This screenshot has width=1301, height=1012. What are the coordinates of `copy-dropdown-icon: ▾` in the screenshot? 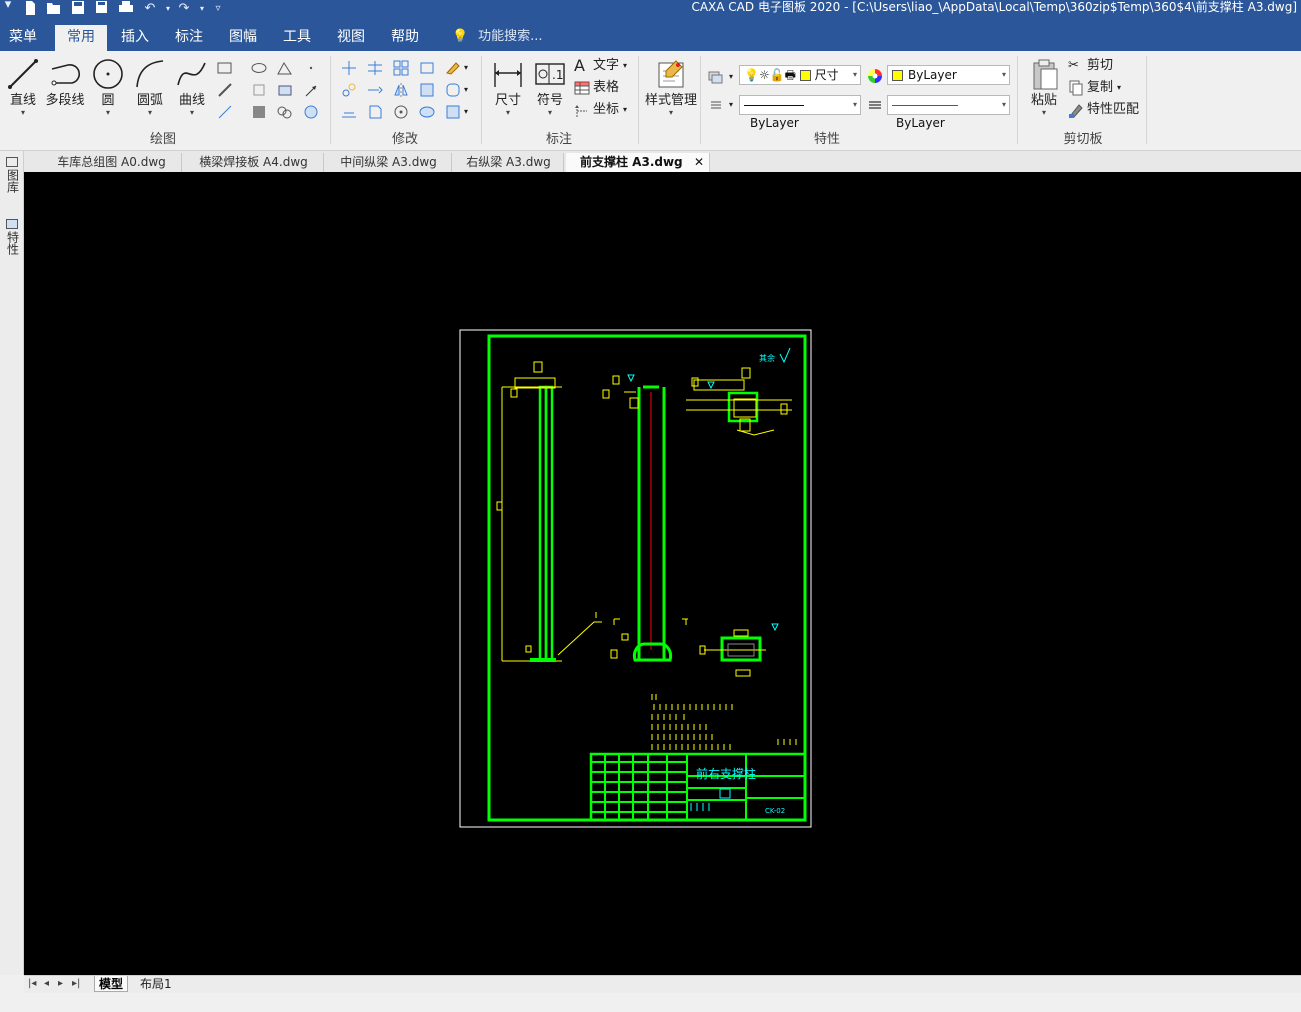 It's located at (1119, 88).